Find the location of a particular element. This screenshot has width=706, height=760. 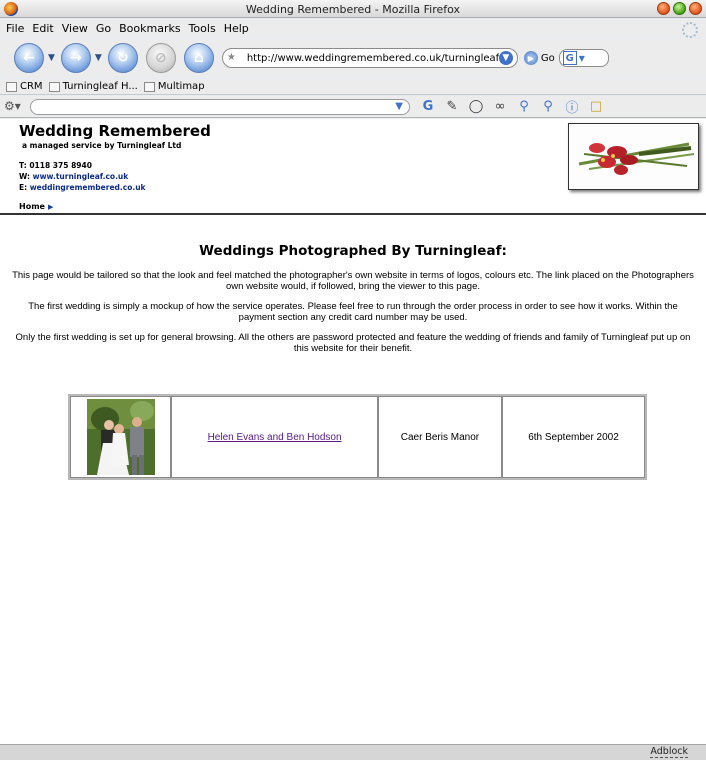

bouquet-image is located at coordinates (633, 156).